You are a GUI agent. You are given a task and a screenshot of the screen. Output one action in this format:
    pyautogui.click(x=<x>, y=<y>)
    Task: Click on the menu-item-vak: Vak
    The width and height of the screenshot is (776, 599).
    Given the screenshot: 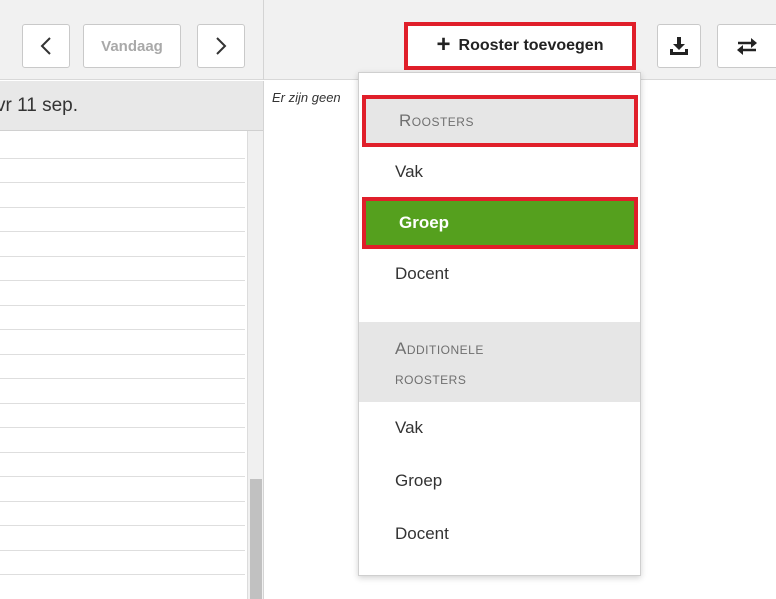 What is the action you would take?
    pyautogui.click(x=499, y=172)
    